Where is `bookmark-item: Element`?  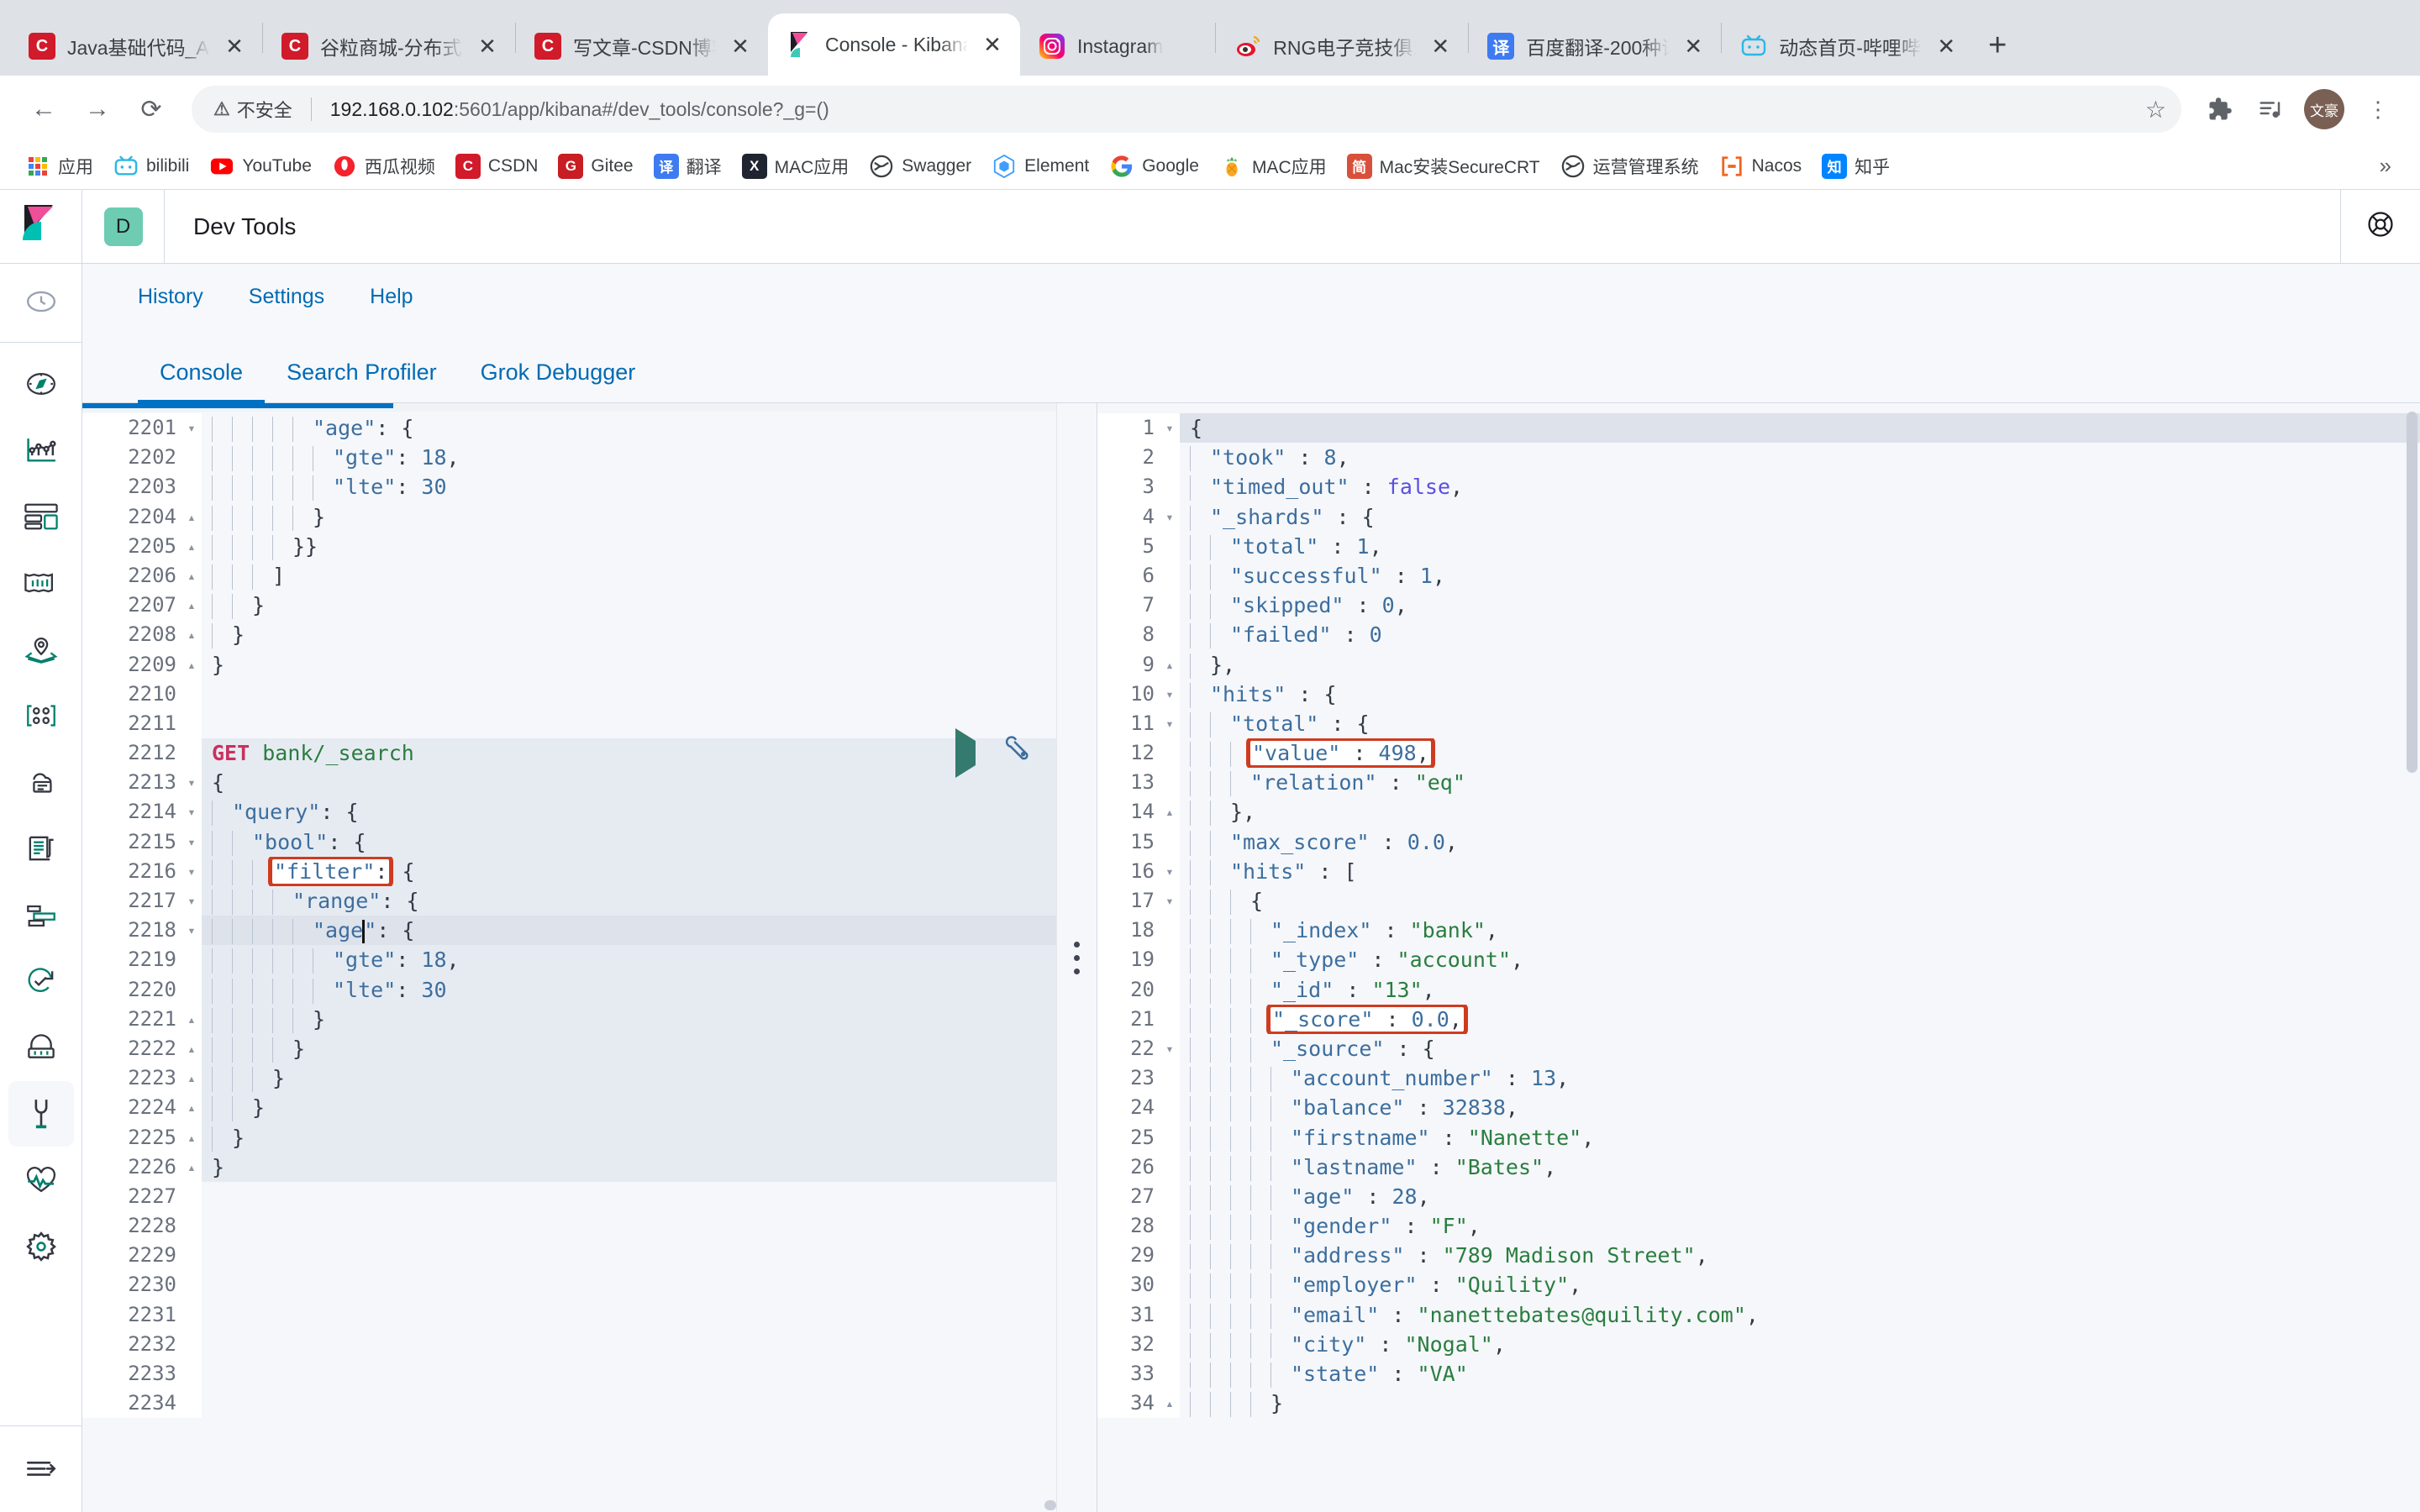
bookmark-item: Element is located at coordinates (1040, 166).